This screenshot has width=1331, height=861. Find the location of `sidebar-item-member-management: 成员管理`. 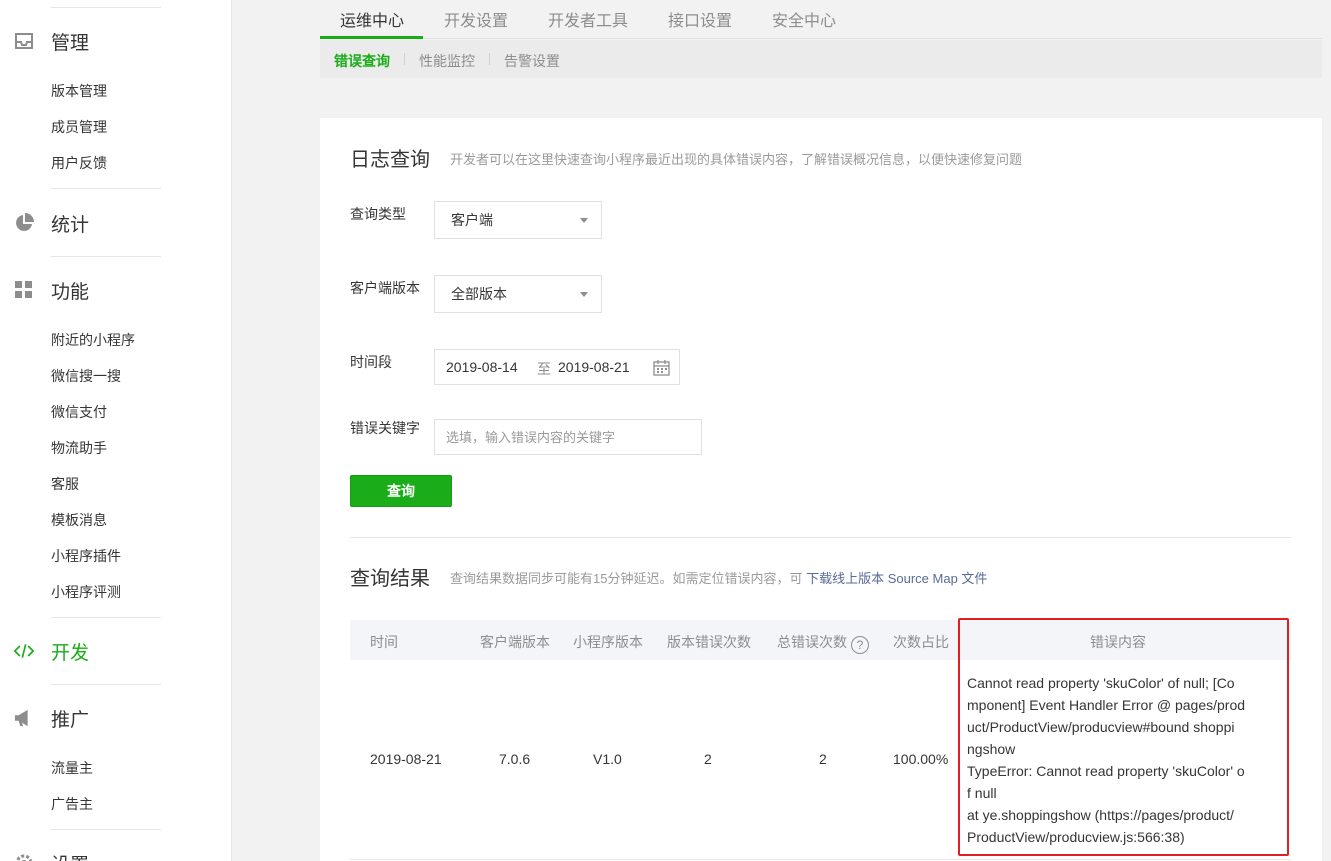

sidebar-item-member-management: 成员管理 is located at coordinates (79, 127).